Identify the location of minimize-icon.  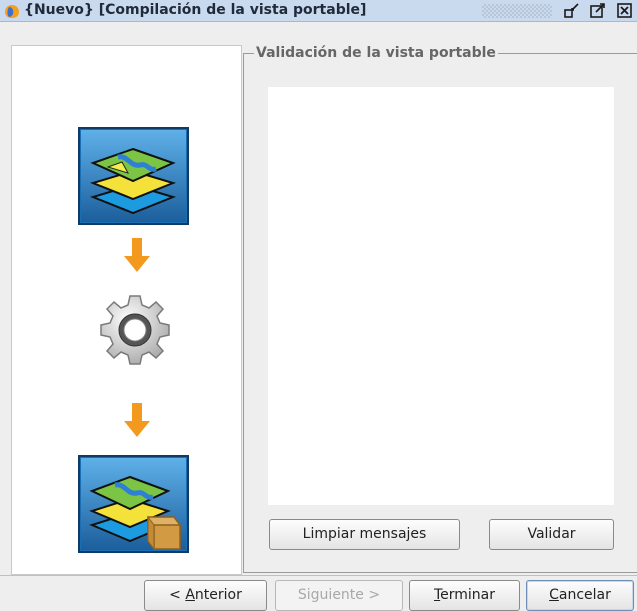
(572, 10).